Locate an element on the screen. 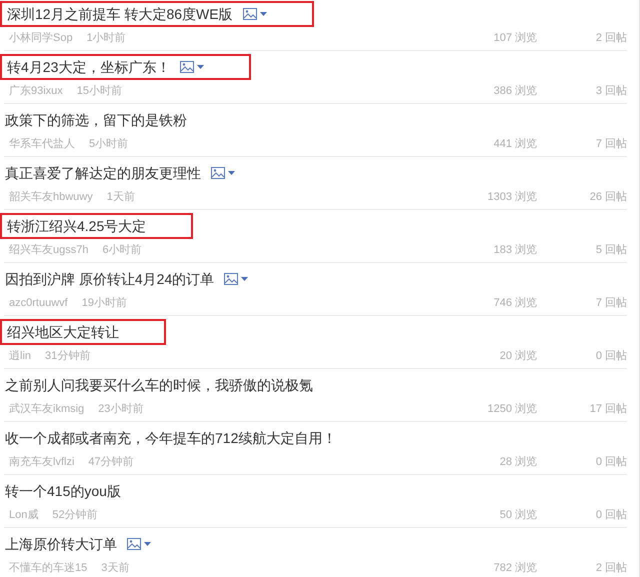  post-time: 3天前 is located at coordinates (115, 568).